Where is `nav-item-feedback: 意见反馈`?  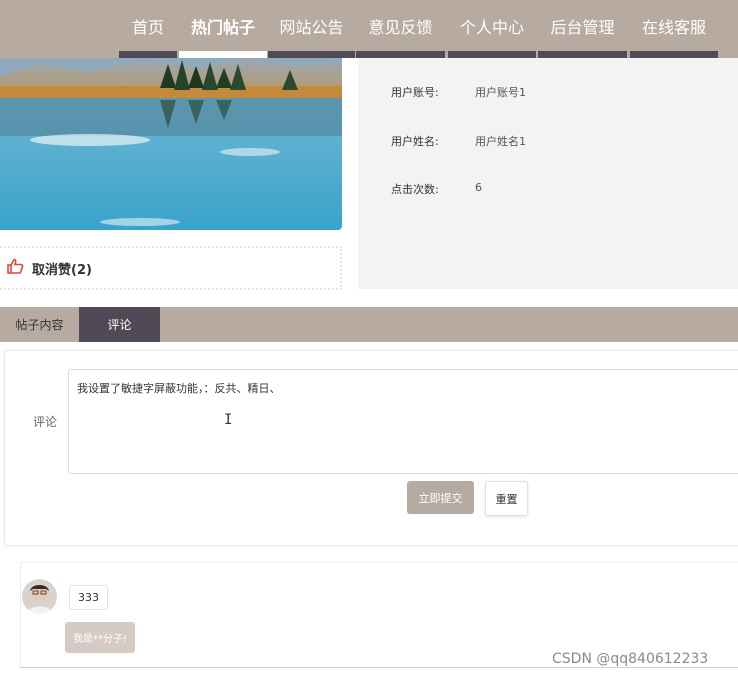 nav-item-feedback: 意见反馈 is located at coordinates (400, 29).